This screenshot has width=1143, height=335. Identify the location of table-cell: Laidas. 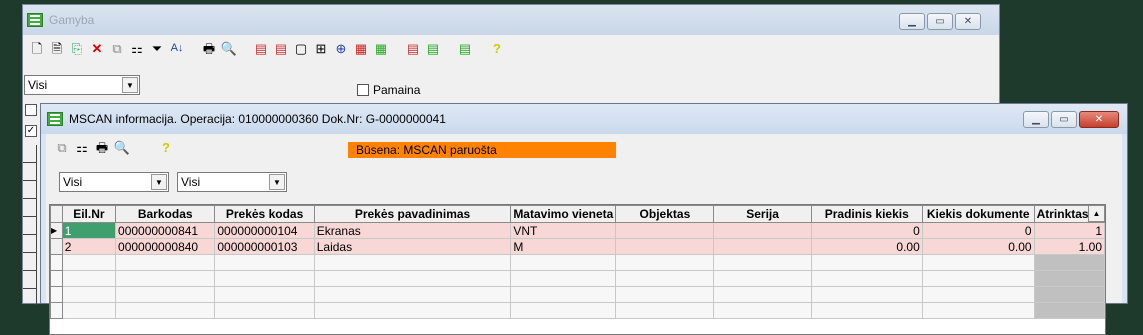
(412, 246).